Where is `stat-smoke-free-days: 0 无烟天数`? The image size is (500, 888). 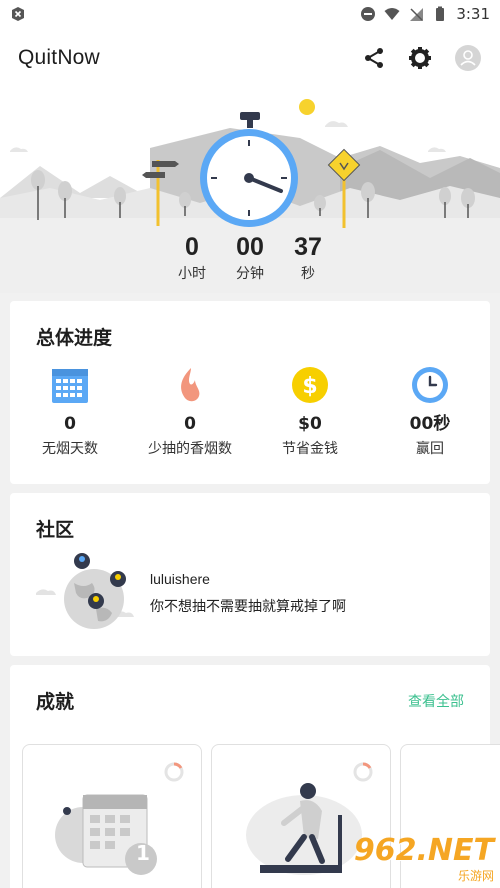
stat-smoke-free-days: 0 无烟天数 is located at coordinates (70, 411).